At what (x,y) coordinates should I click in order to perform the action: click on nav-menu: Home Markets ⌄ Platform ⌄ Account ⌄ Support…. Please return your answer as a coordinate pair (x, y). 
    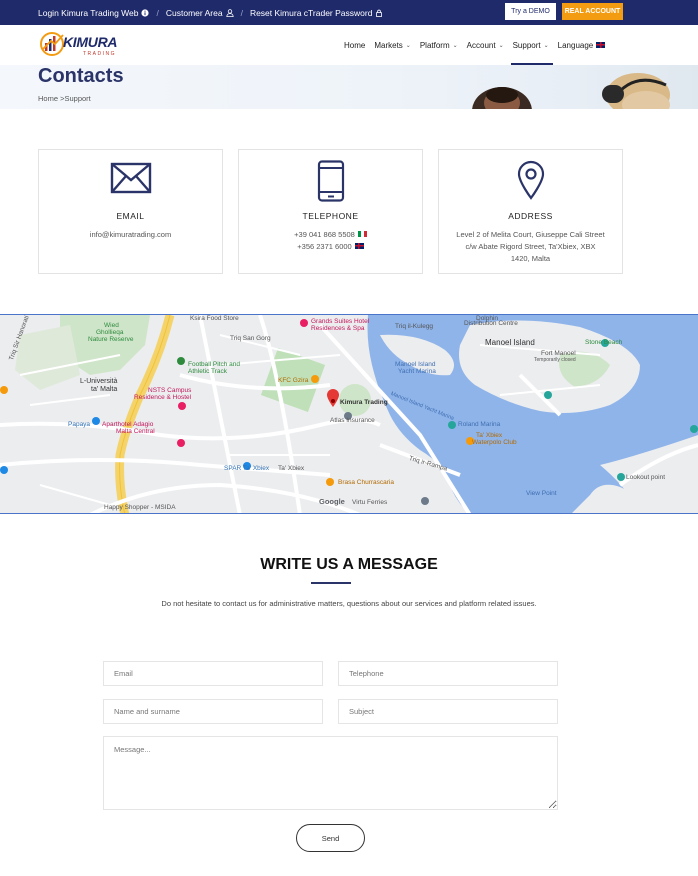
    Looking at the image, I should click on (479, 45).